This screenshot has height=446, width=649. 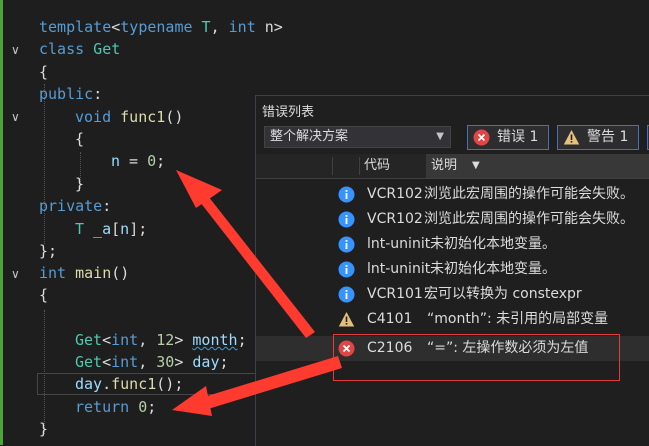 I want to click on arrow-to-return, so click(x=257, y=386).